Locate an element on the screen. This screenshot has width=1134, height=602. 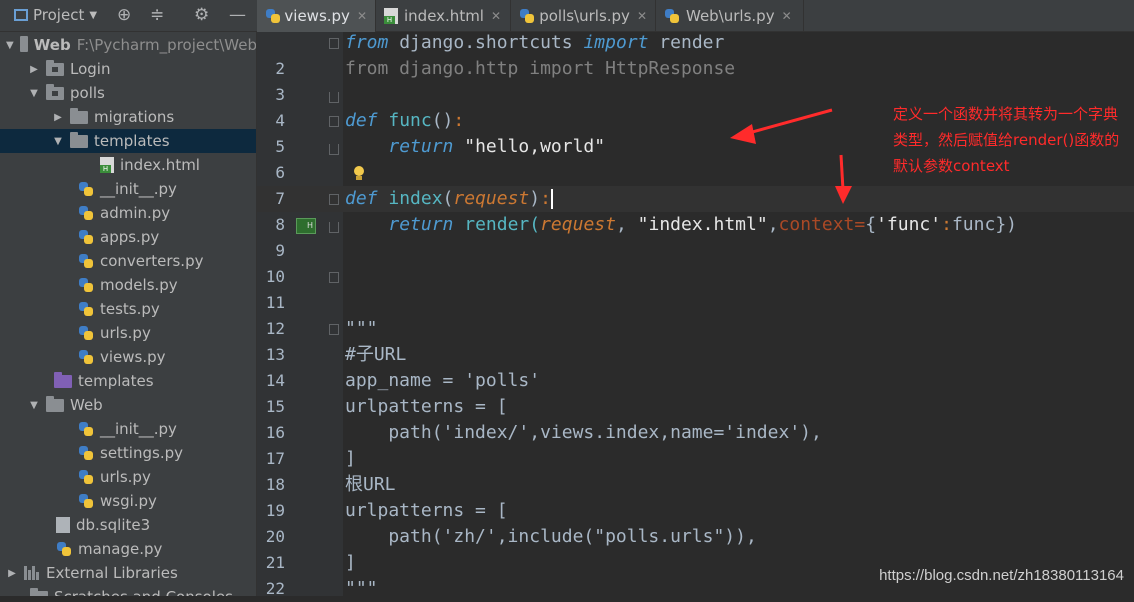
tree-item-admin: admin.py is located at coordinates (128, 213).